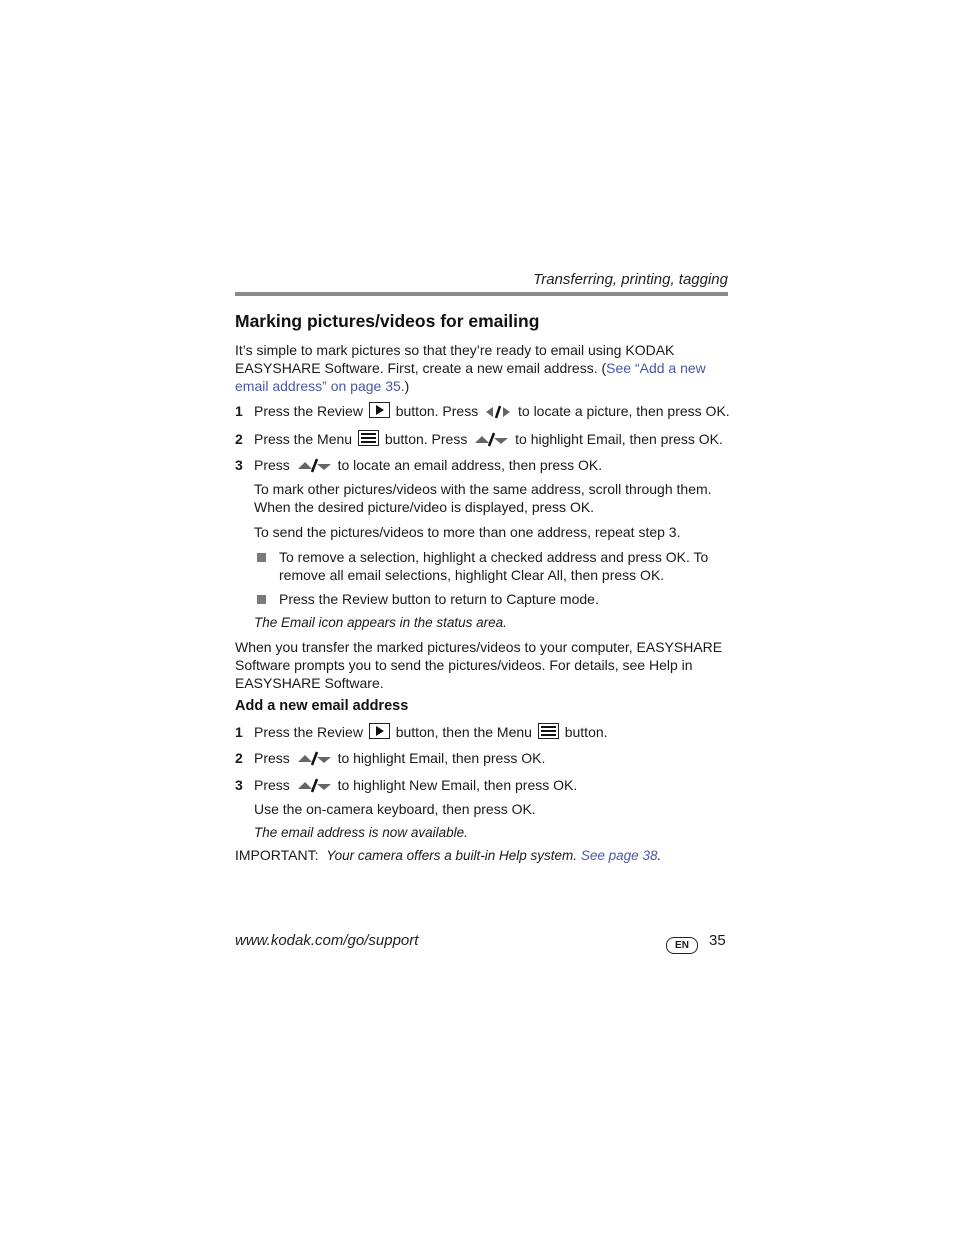 The height and width of the screenshot is (1235, 954). Describe the element at coordinates (682, 945) in the screenshot. I see `language-badge: EN` at that location.